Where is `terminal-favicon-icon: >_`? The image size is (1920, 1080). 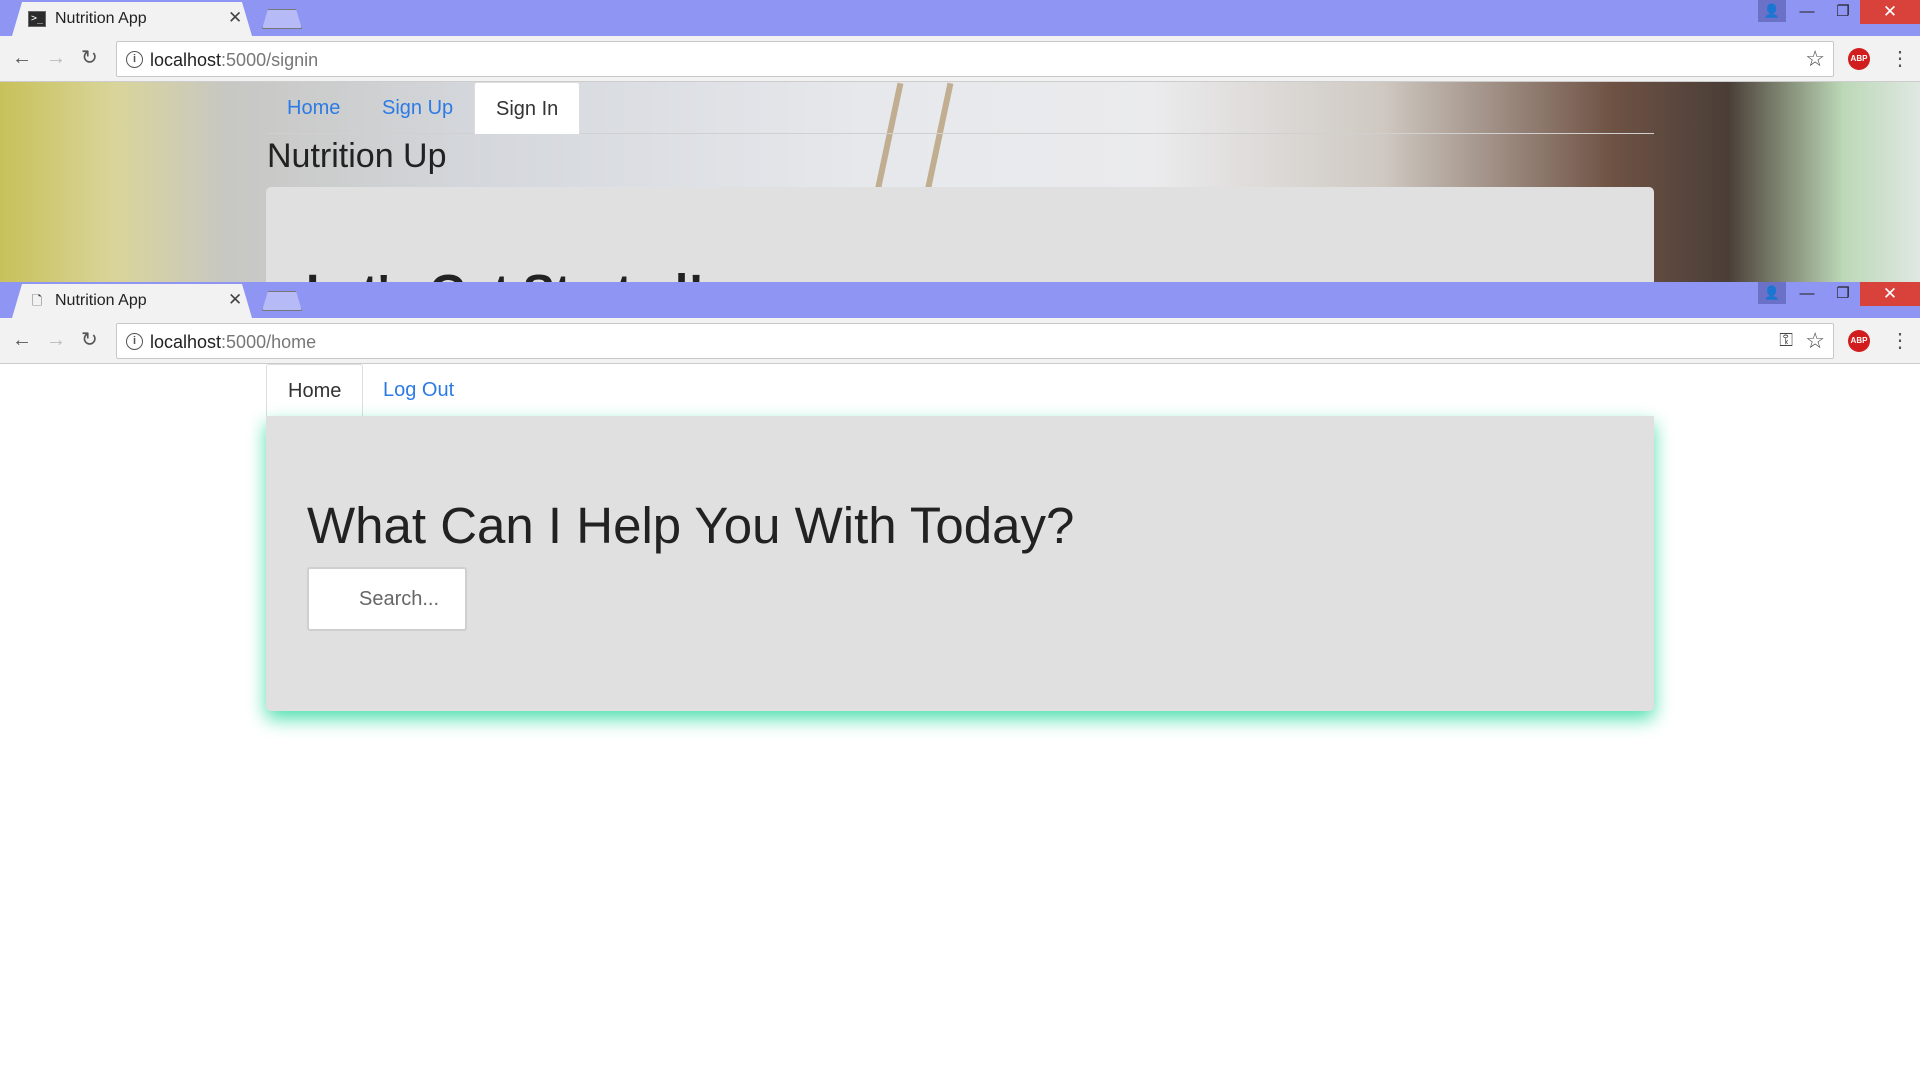
terminal-favicon-icon: >_ is located at coordinates (37, 19).